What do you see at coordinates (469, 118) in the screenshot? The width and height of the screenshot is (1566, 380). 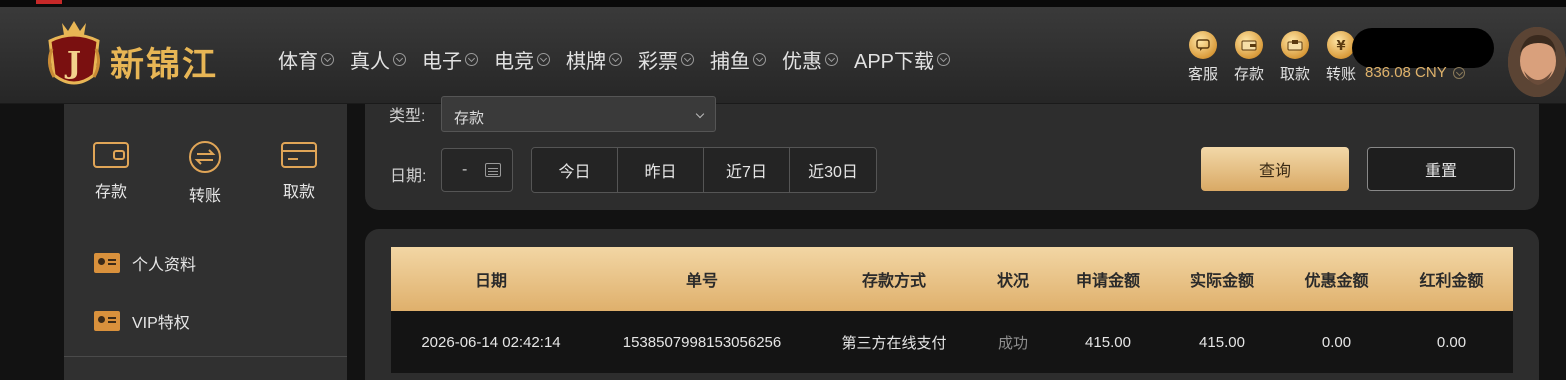 I see `type-select-value: 存款` at bounding box center [469, 118].